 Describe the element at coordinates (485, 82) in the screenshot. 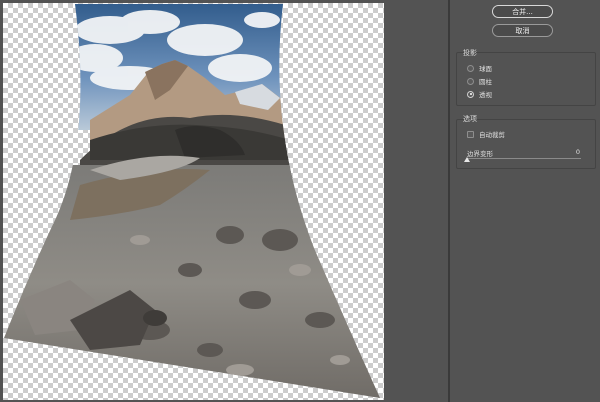

I see `projection-option-label: 圆柱` at that location.